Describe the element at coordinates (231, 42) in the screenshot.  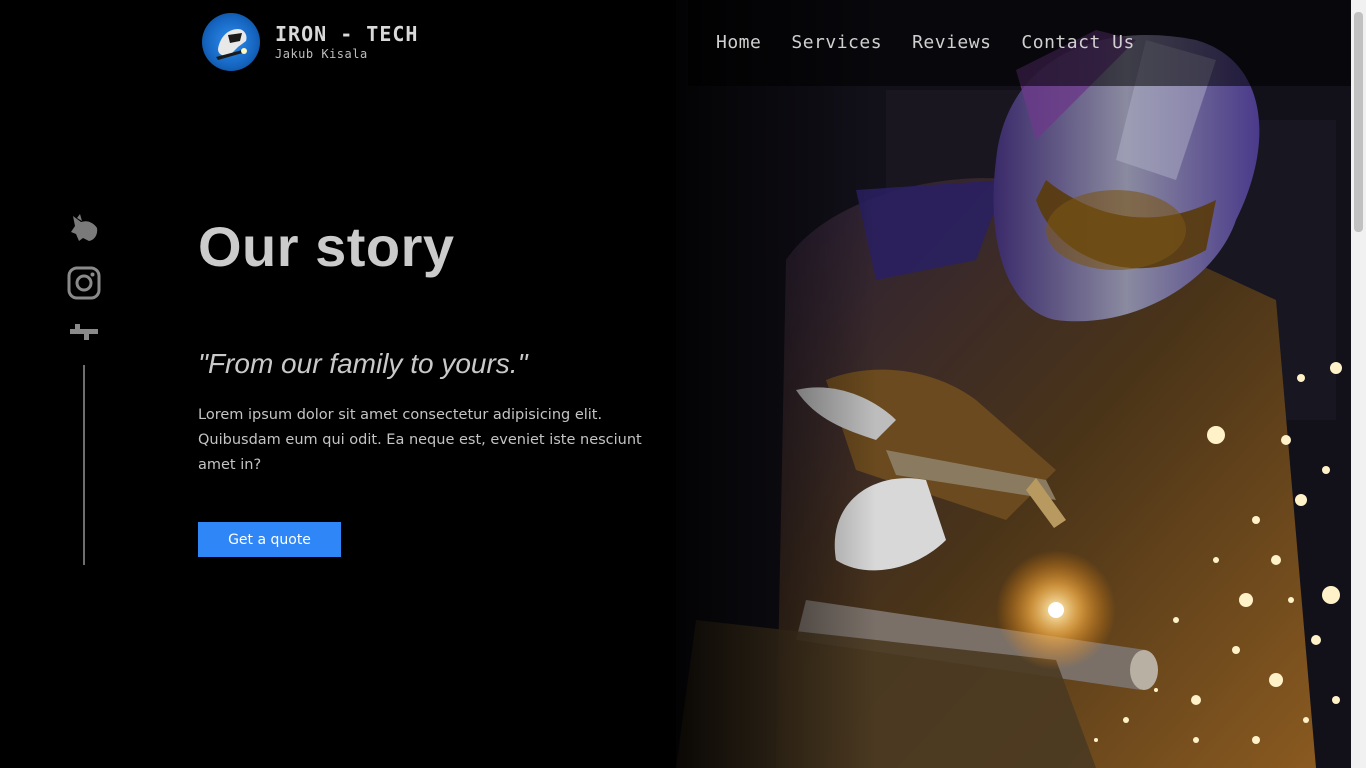
I see `welder-logo-icon` at that location.